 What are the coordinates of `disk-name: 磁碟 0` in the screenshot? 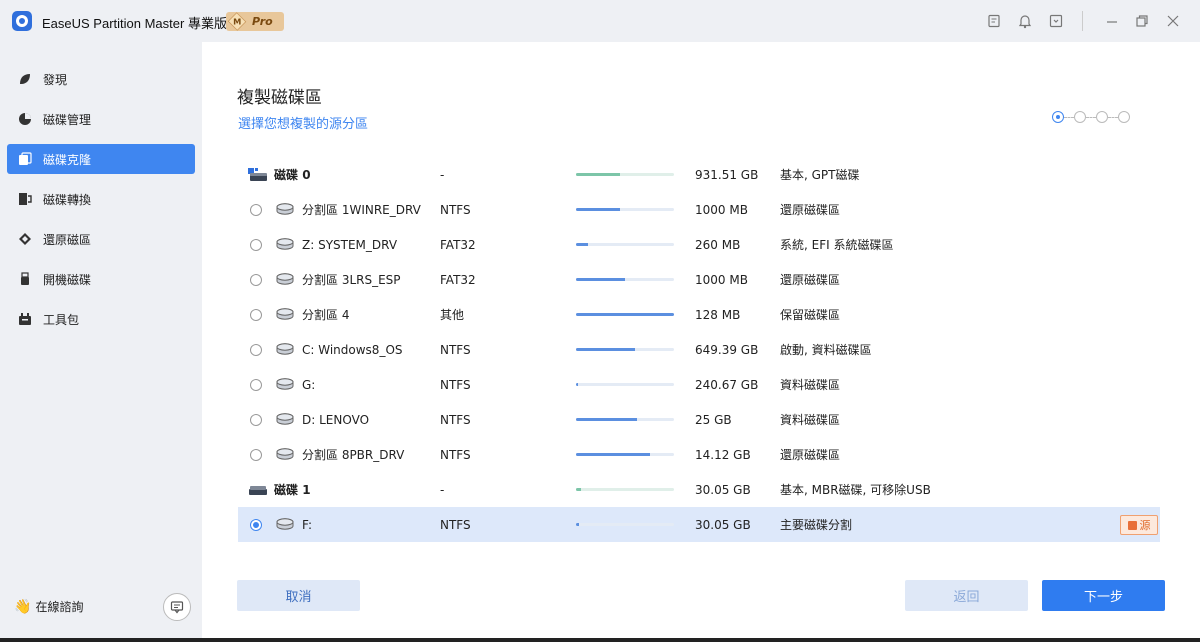 It's located at (292, 175).